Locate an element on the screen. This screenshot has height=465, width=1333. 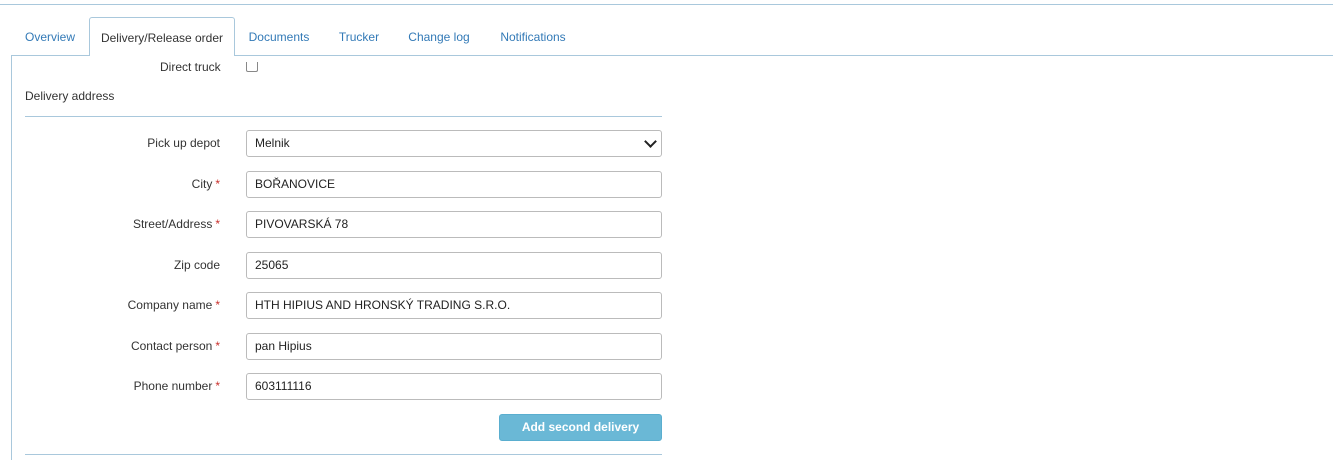
contact-row: Contact person * pan Hipius is located at coordinates (343, 346).